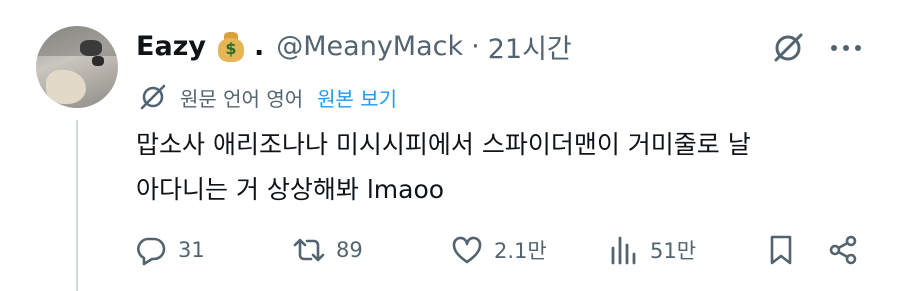  Describe the element at coordinates (231, 46) in the screenshot. I see `money-bag-emoji: $` at that location.